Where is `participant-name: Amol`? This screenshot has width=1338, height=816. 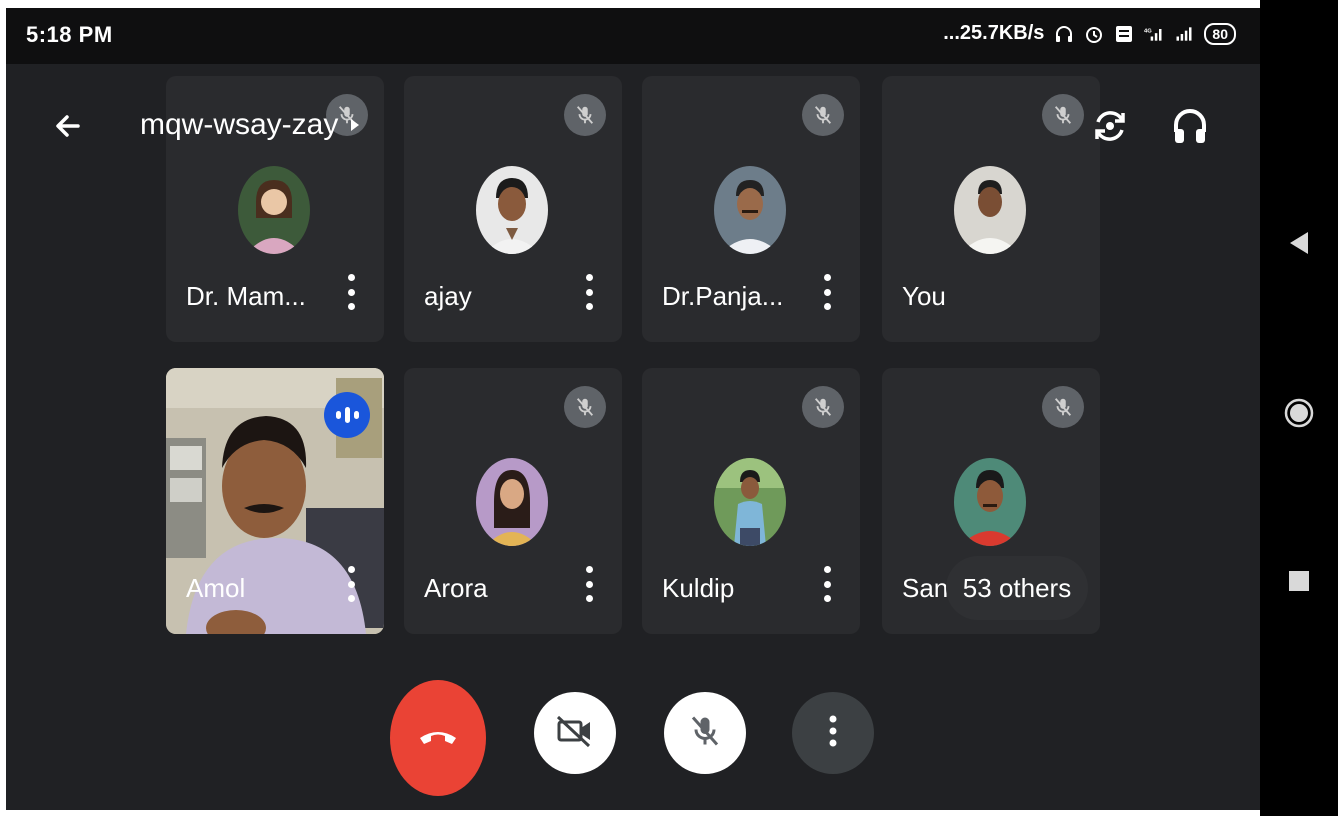 participant-name: Amol is located at coordinates (216, 588).